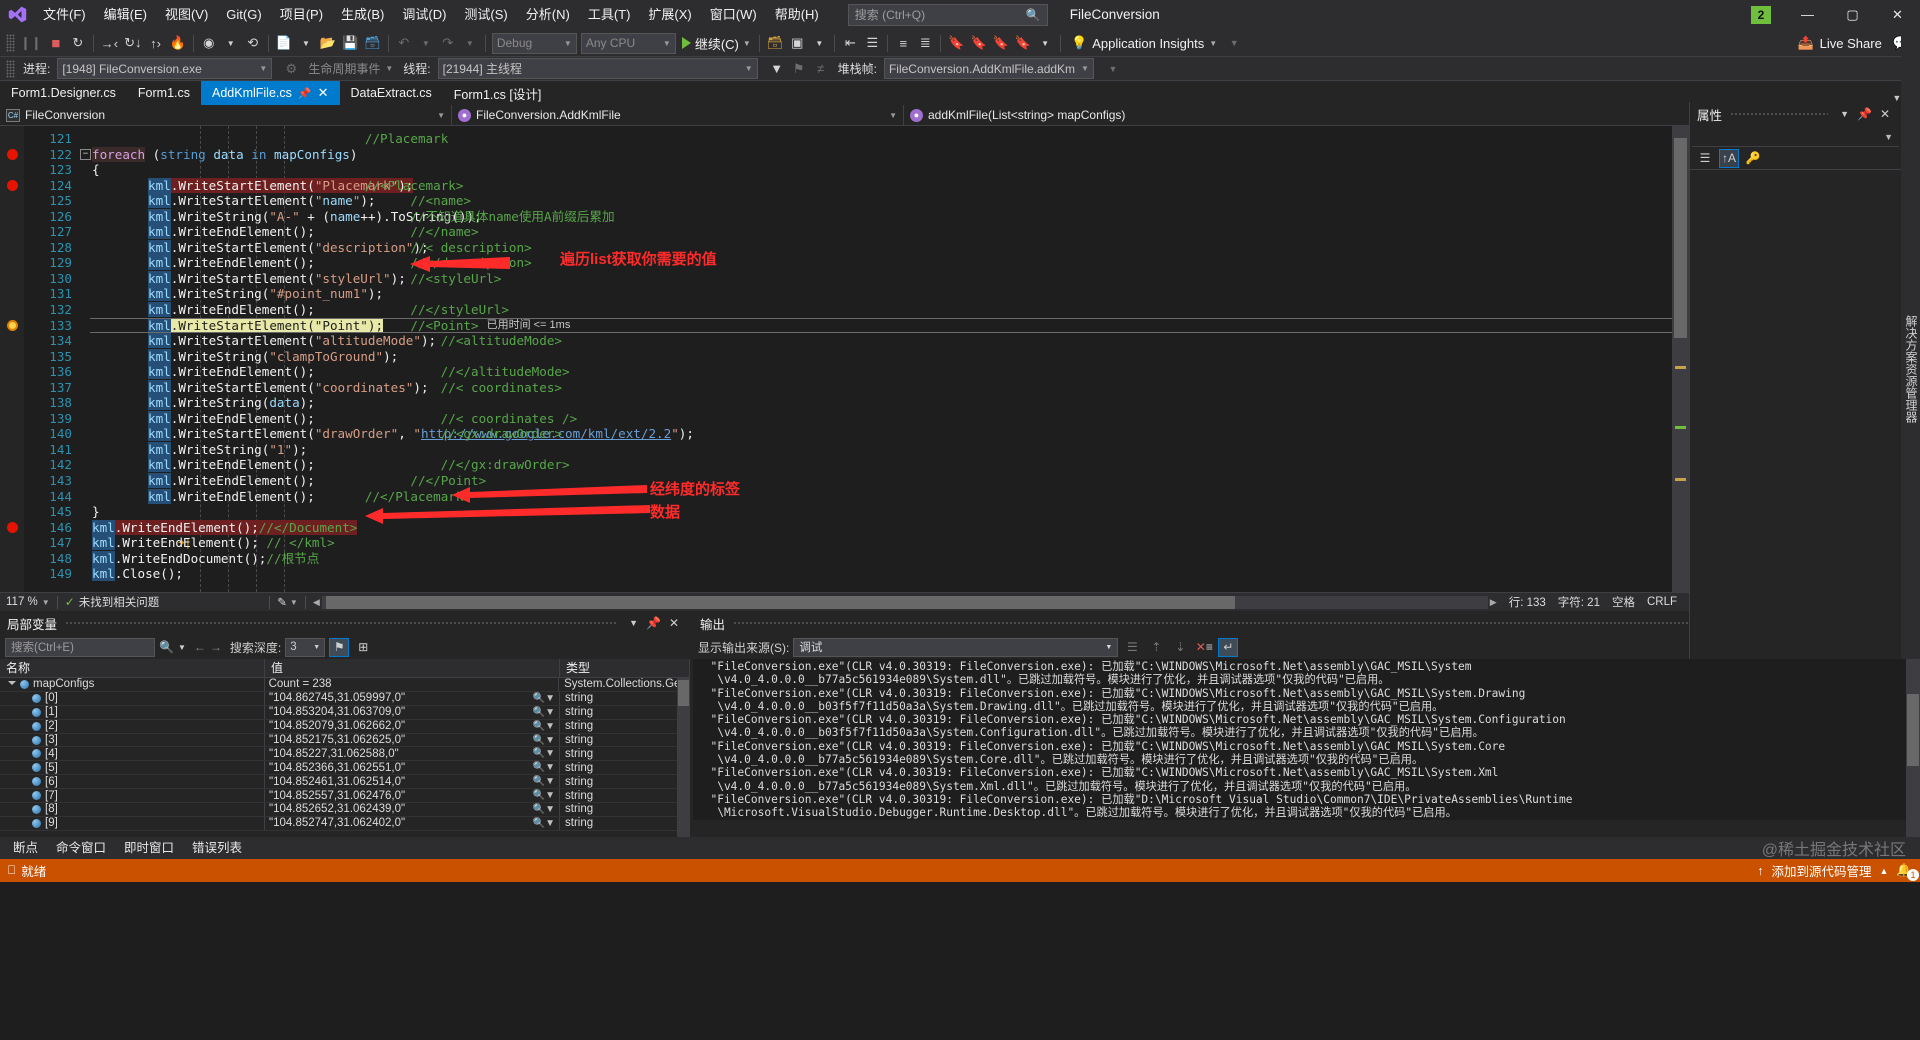  Describe the element at coordinates (1705, 158) in the screenshot. I see `categorized-view-icon: ☰` at that location.